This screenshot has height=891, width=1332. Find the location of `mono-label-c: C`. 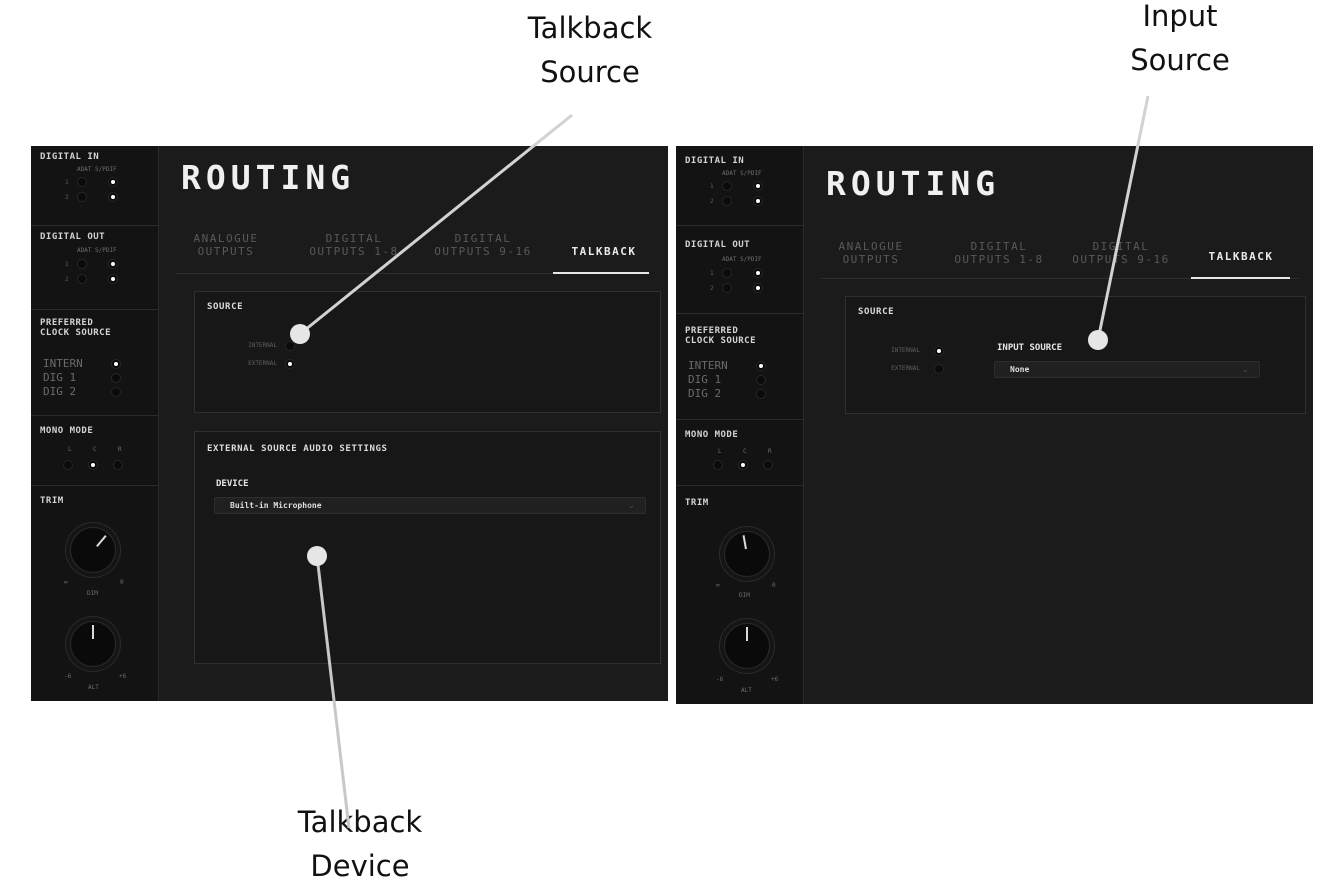

mono-label-c: C is located at coordinates (745, 451).